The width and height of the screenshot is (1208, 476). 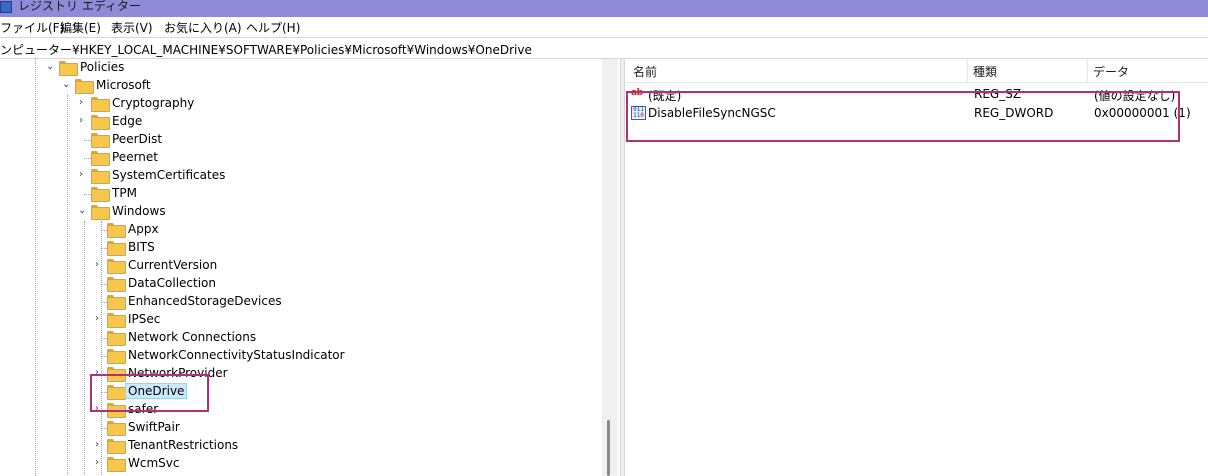 I want to click on menu-bar: ファイル(F) 編集(E) 表示(V) お気に入り(A) ヘルプ(H), so click(x=604, y=27).